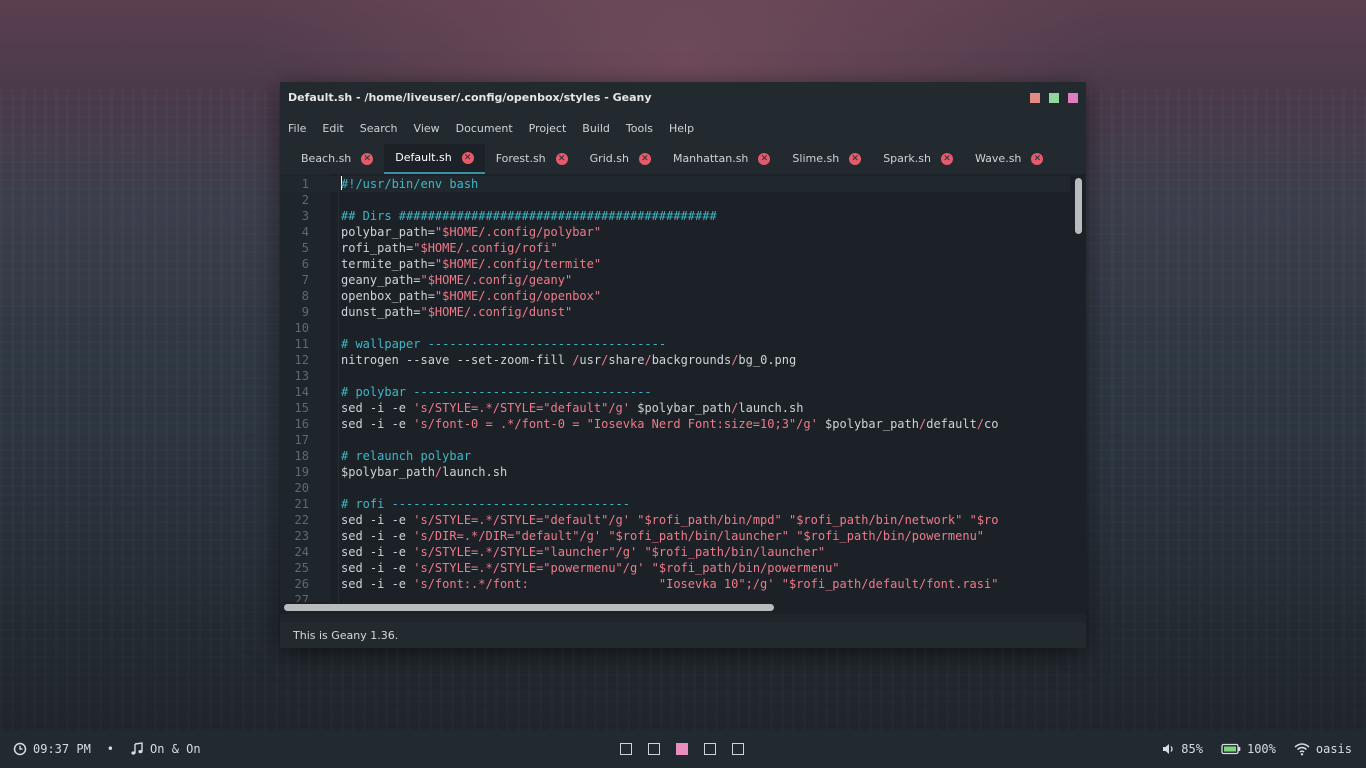  What do you see at coordinates (406, 456) in the screenshot?
I see `line-text: # relaunch polybar` at bounding box center [406, 456].